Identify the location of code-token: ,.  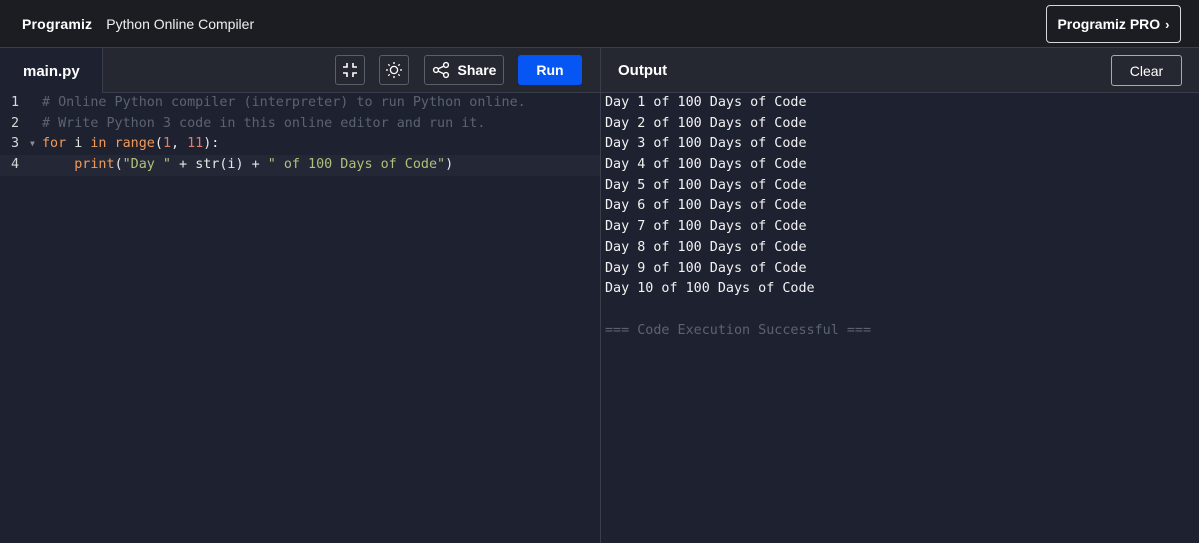
(179, 144).